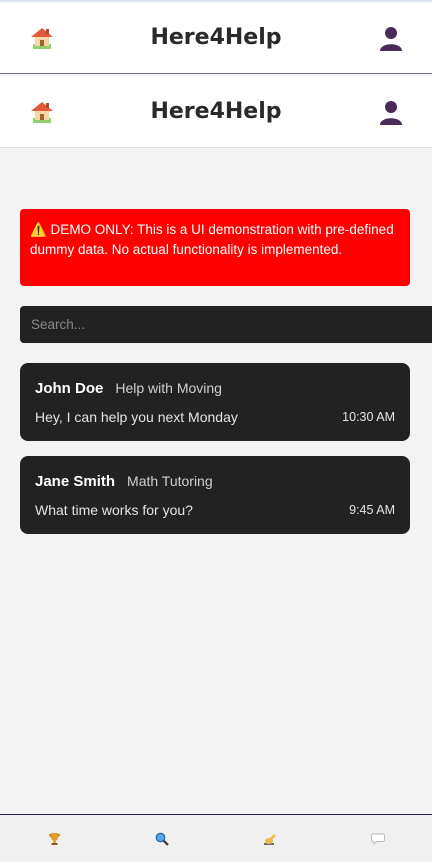 Image resolution: width=432 pixels, height=862 pixels. I want to click on chat-timestamp: 10:30 AM, so click(368, 417).